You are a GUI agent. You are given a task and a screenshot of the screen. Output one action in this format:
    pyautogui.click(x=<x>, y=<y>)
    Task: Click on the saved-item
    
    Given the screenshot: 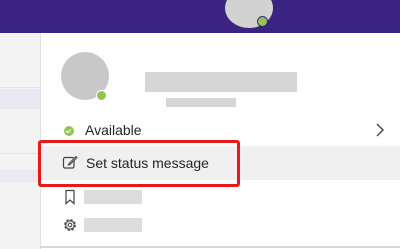 What is the action you would take?
    pyautogui.click(x=220, y=197)
    